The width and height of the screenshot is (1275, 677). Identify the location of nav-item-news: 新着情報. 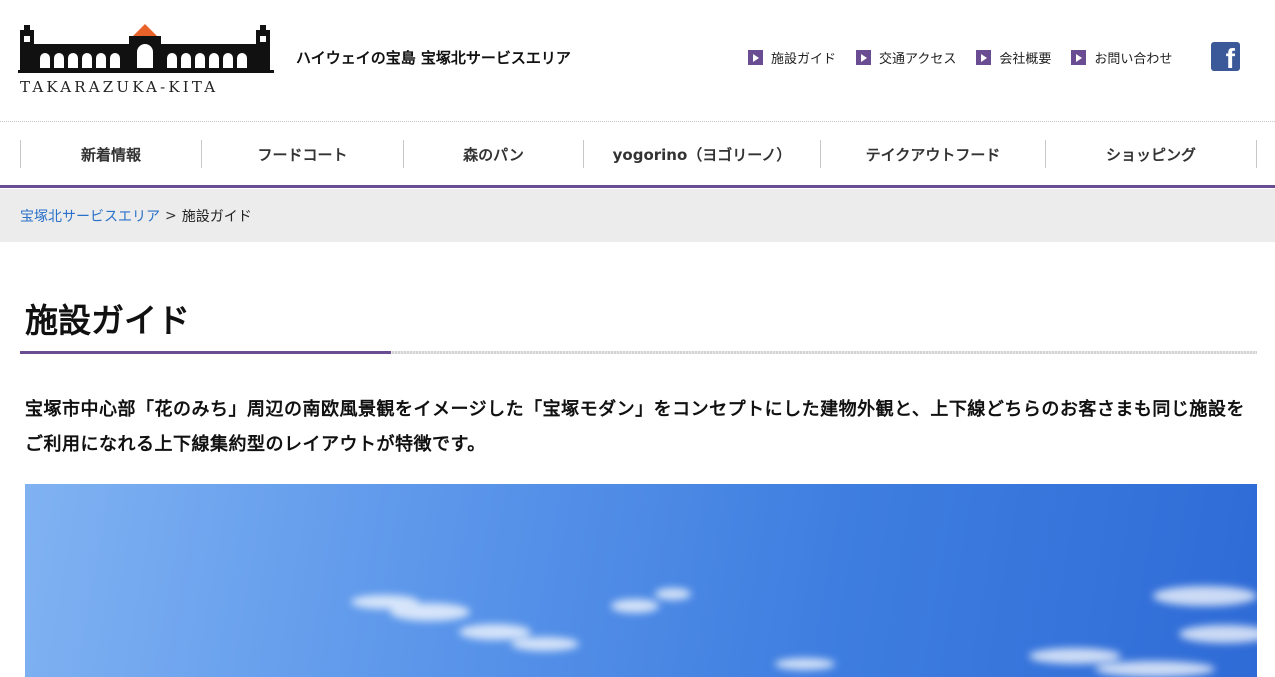
(110, 154).